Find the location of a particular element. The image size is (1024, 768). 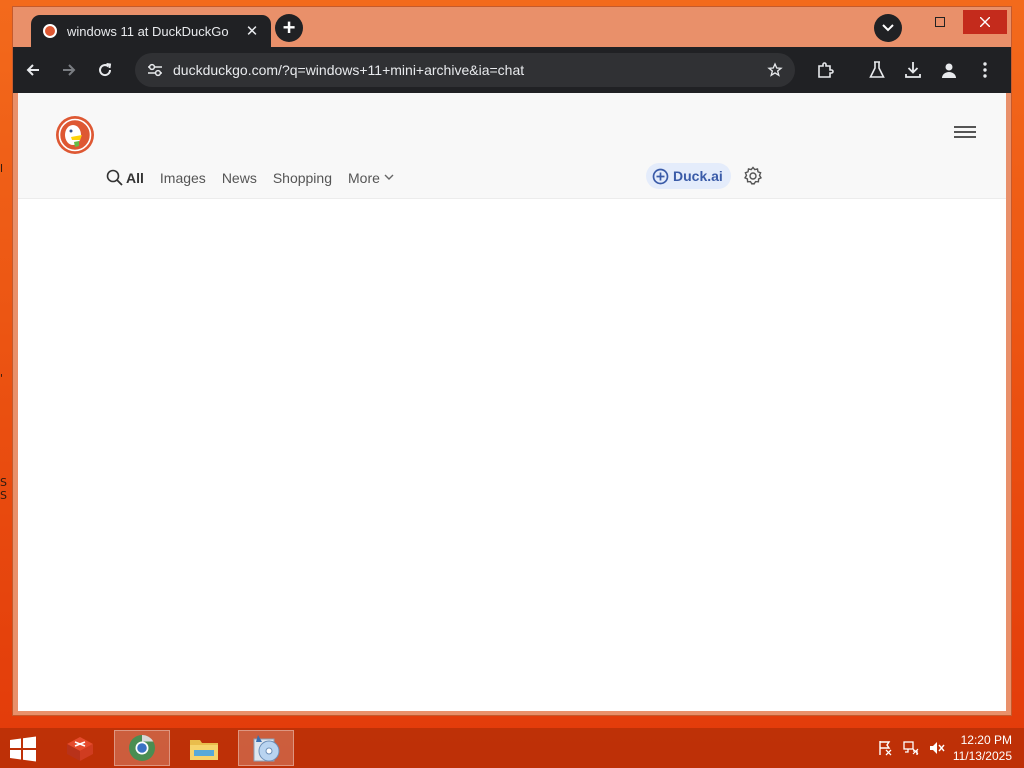

disc-tool-icon is located at coordinates (266, 748).